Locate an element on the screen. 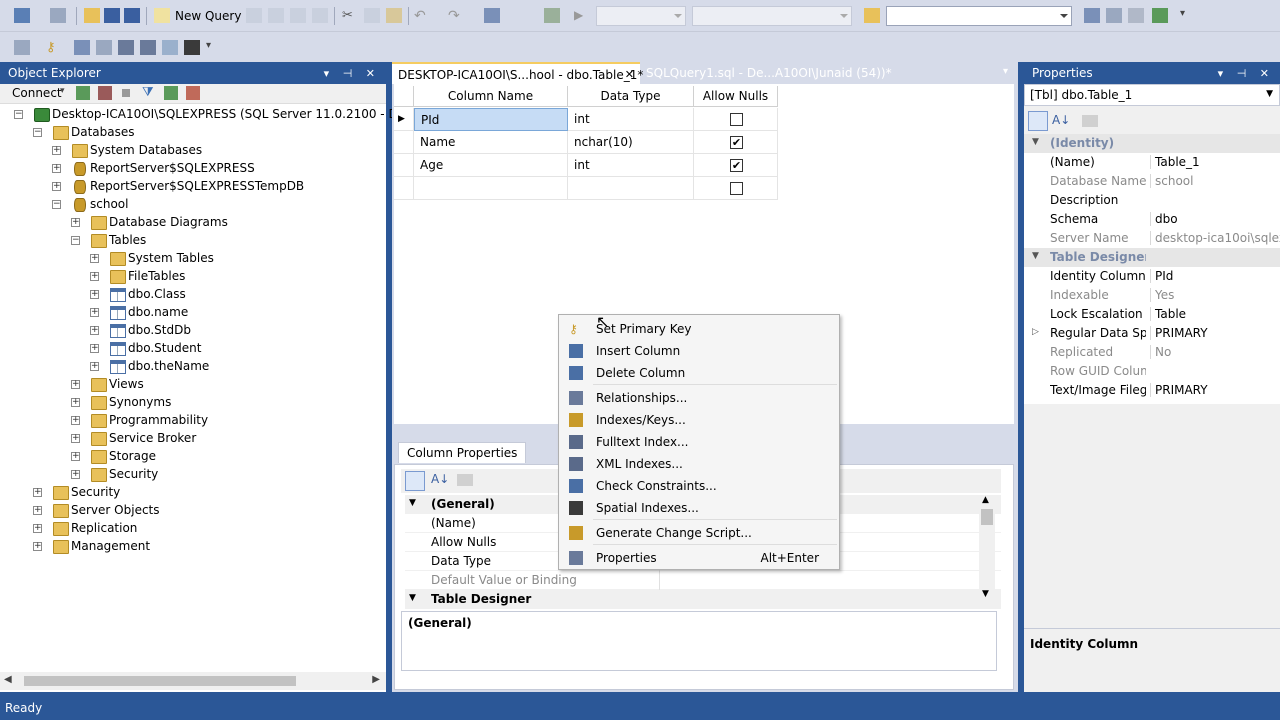 This screenshot has height=720, width=1280. row-selector: ▶ is located at coordinates (404, 119).